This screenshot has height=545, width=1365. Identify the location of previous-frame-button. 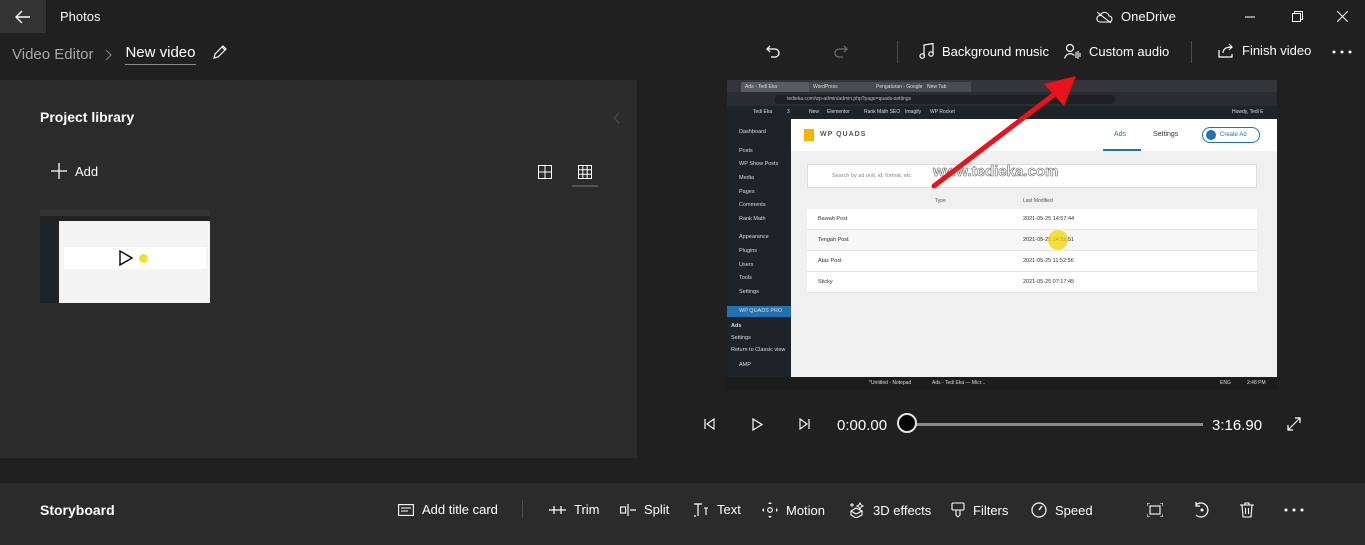
(709, 424).